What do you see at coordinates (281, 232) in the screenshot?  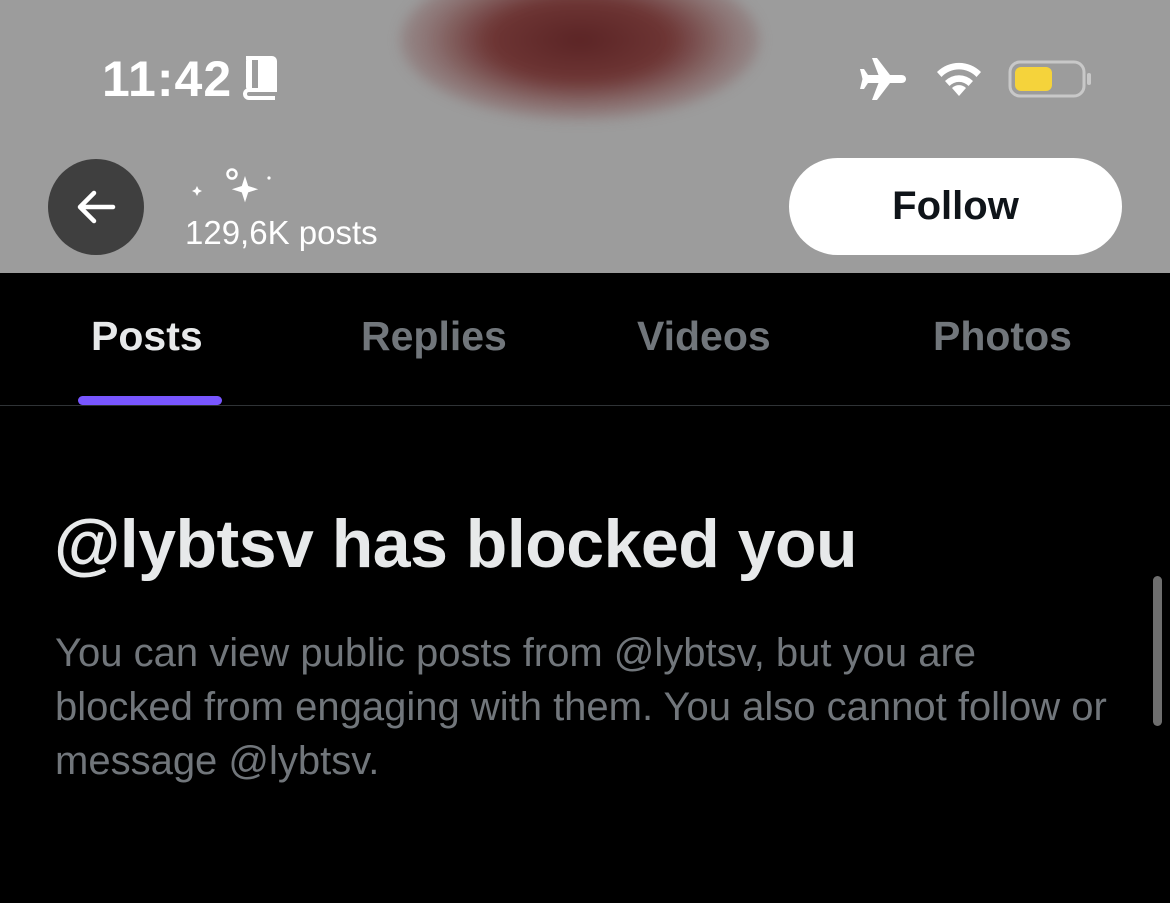 I see `post-count: 129,6K posts` at bounding box center [281, 232].